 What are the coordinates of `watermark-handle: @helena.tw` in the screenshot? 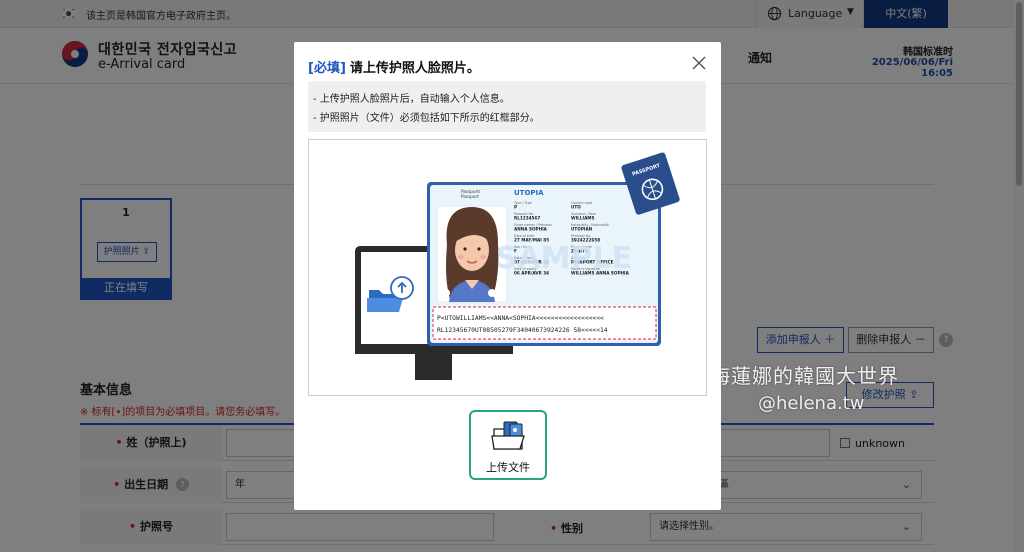 It's located at (811, 403).